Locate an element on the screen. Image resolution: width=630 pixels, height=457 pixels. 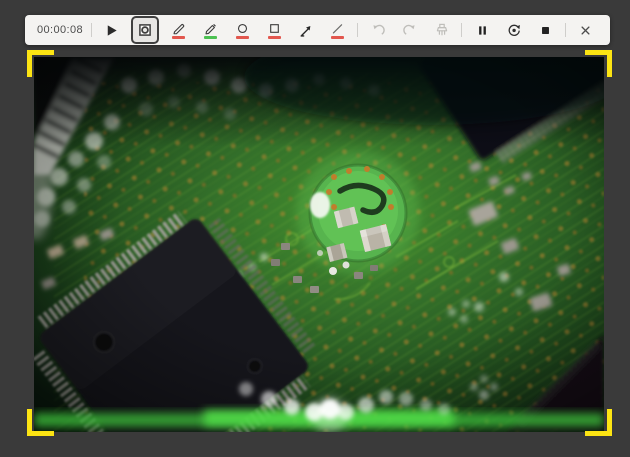
cursor-arrow-icon is located at coordinates (111, 30).